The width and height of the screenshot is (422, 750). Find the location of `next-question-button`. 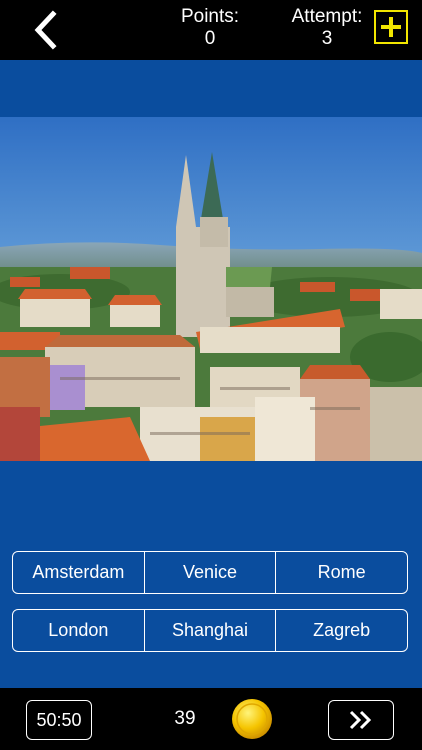

next-question-button is located at coordinates (361, 720).